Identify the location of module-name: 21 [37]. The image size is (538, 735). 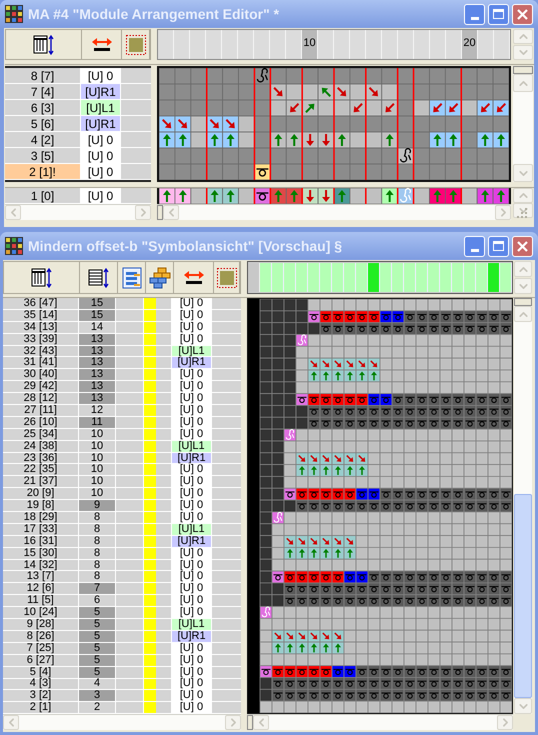
(41, 482).